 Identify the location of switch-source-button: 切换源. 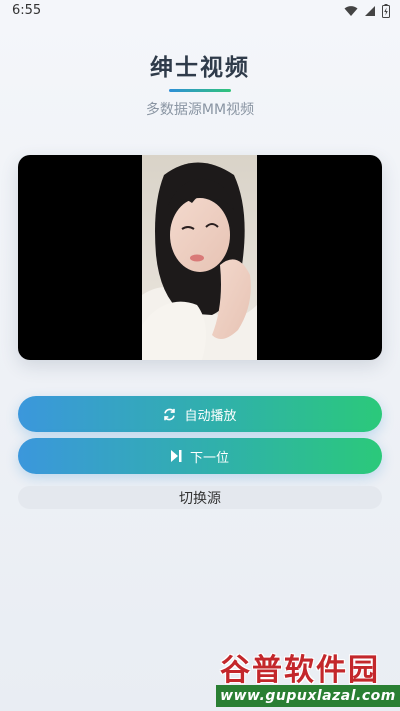
(200, 497).